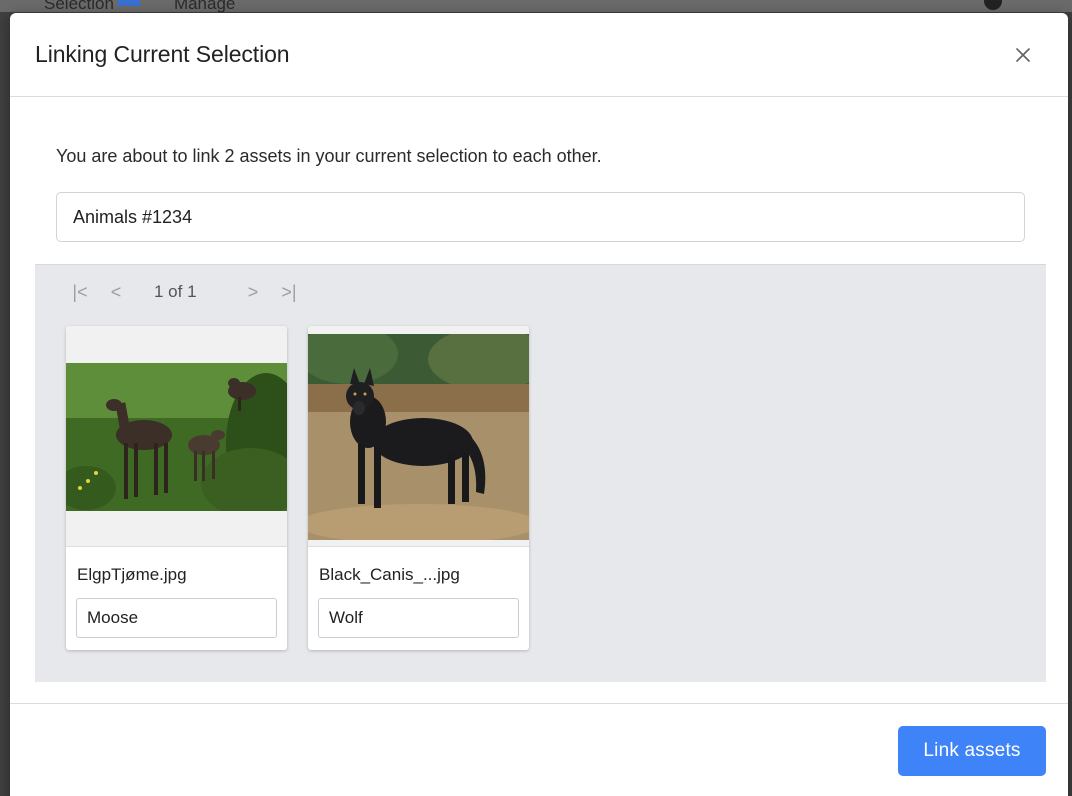 This screenshot has width=1072, height=796. What do you see at coordinates (162, 54) in the screenshot?
I see `dialog-title: Linking Current Selection` at bounding box center [162, 54].